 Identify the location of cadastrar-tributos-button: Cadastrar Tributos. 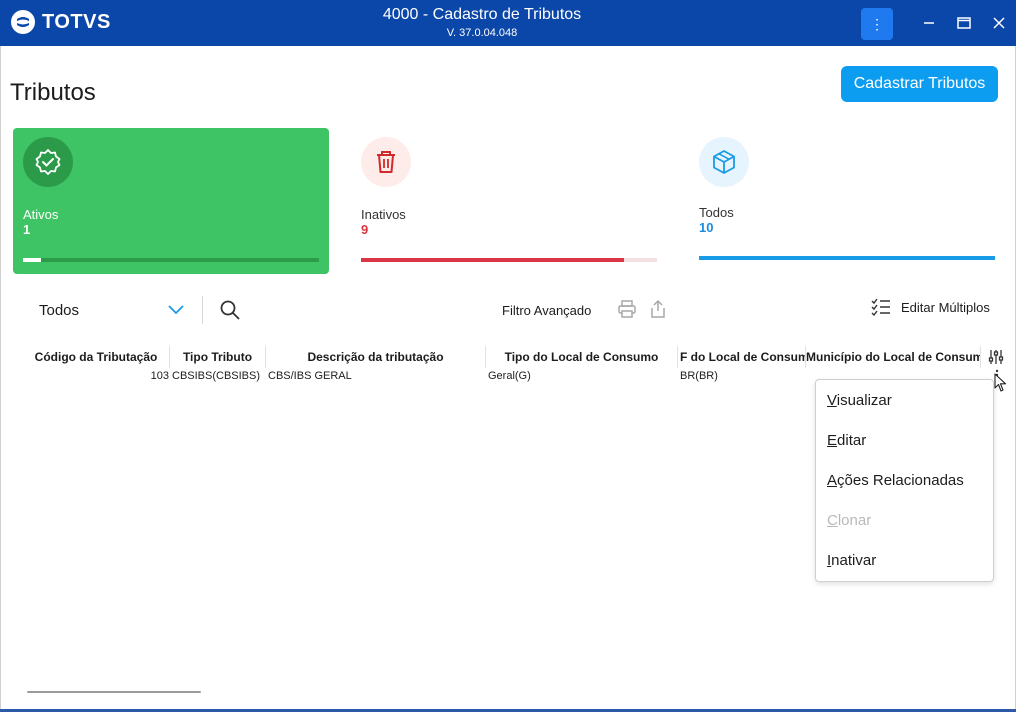
(919, 84).